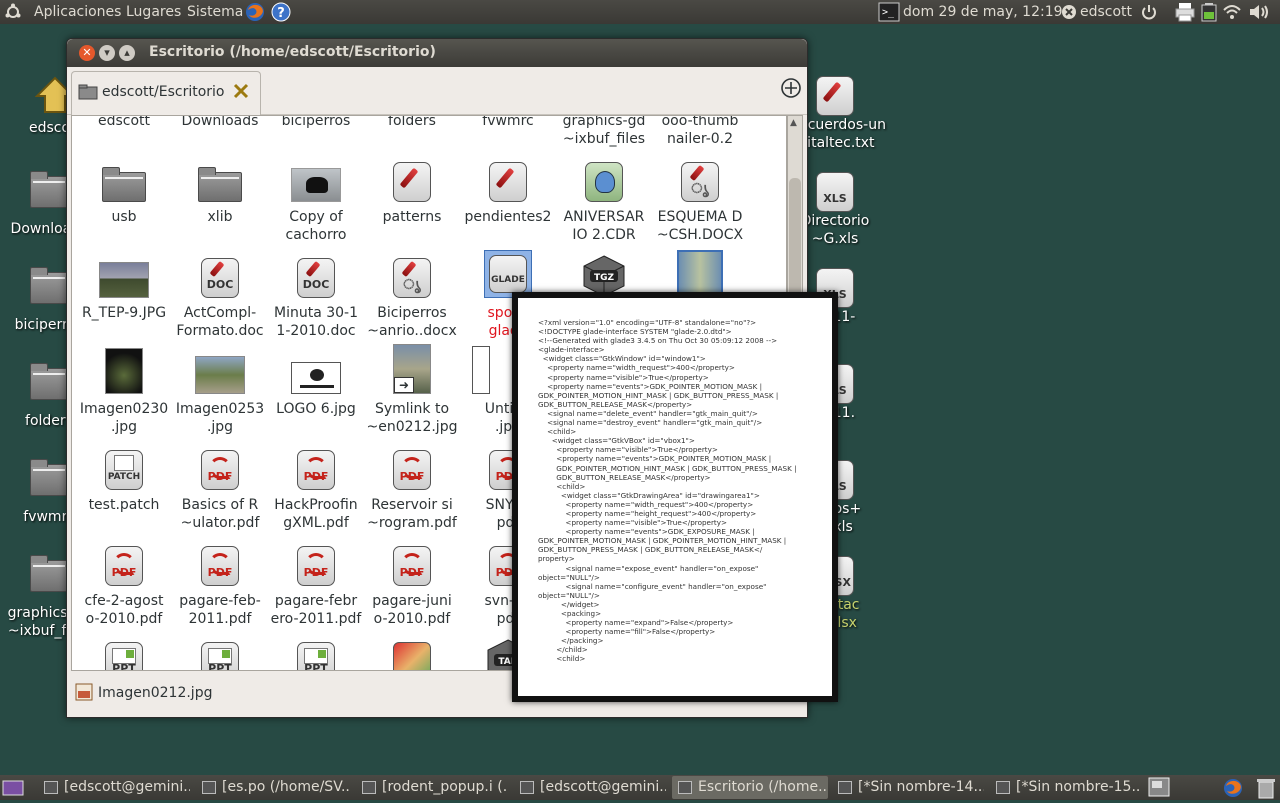 Image resolution: width=1280 pixels, height=803 pixels. What do you see at coordinates (412, 123) in the screenshot?
I see `file-icon-item: folders` at bounding box center [412, 123].